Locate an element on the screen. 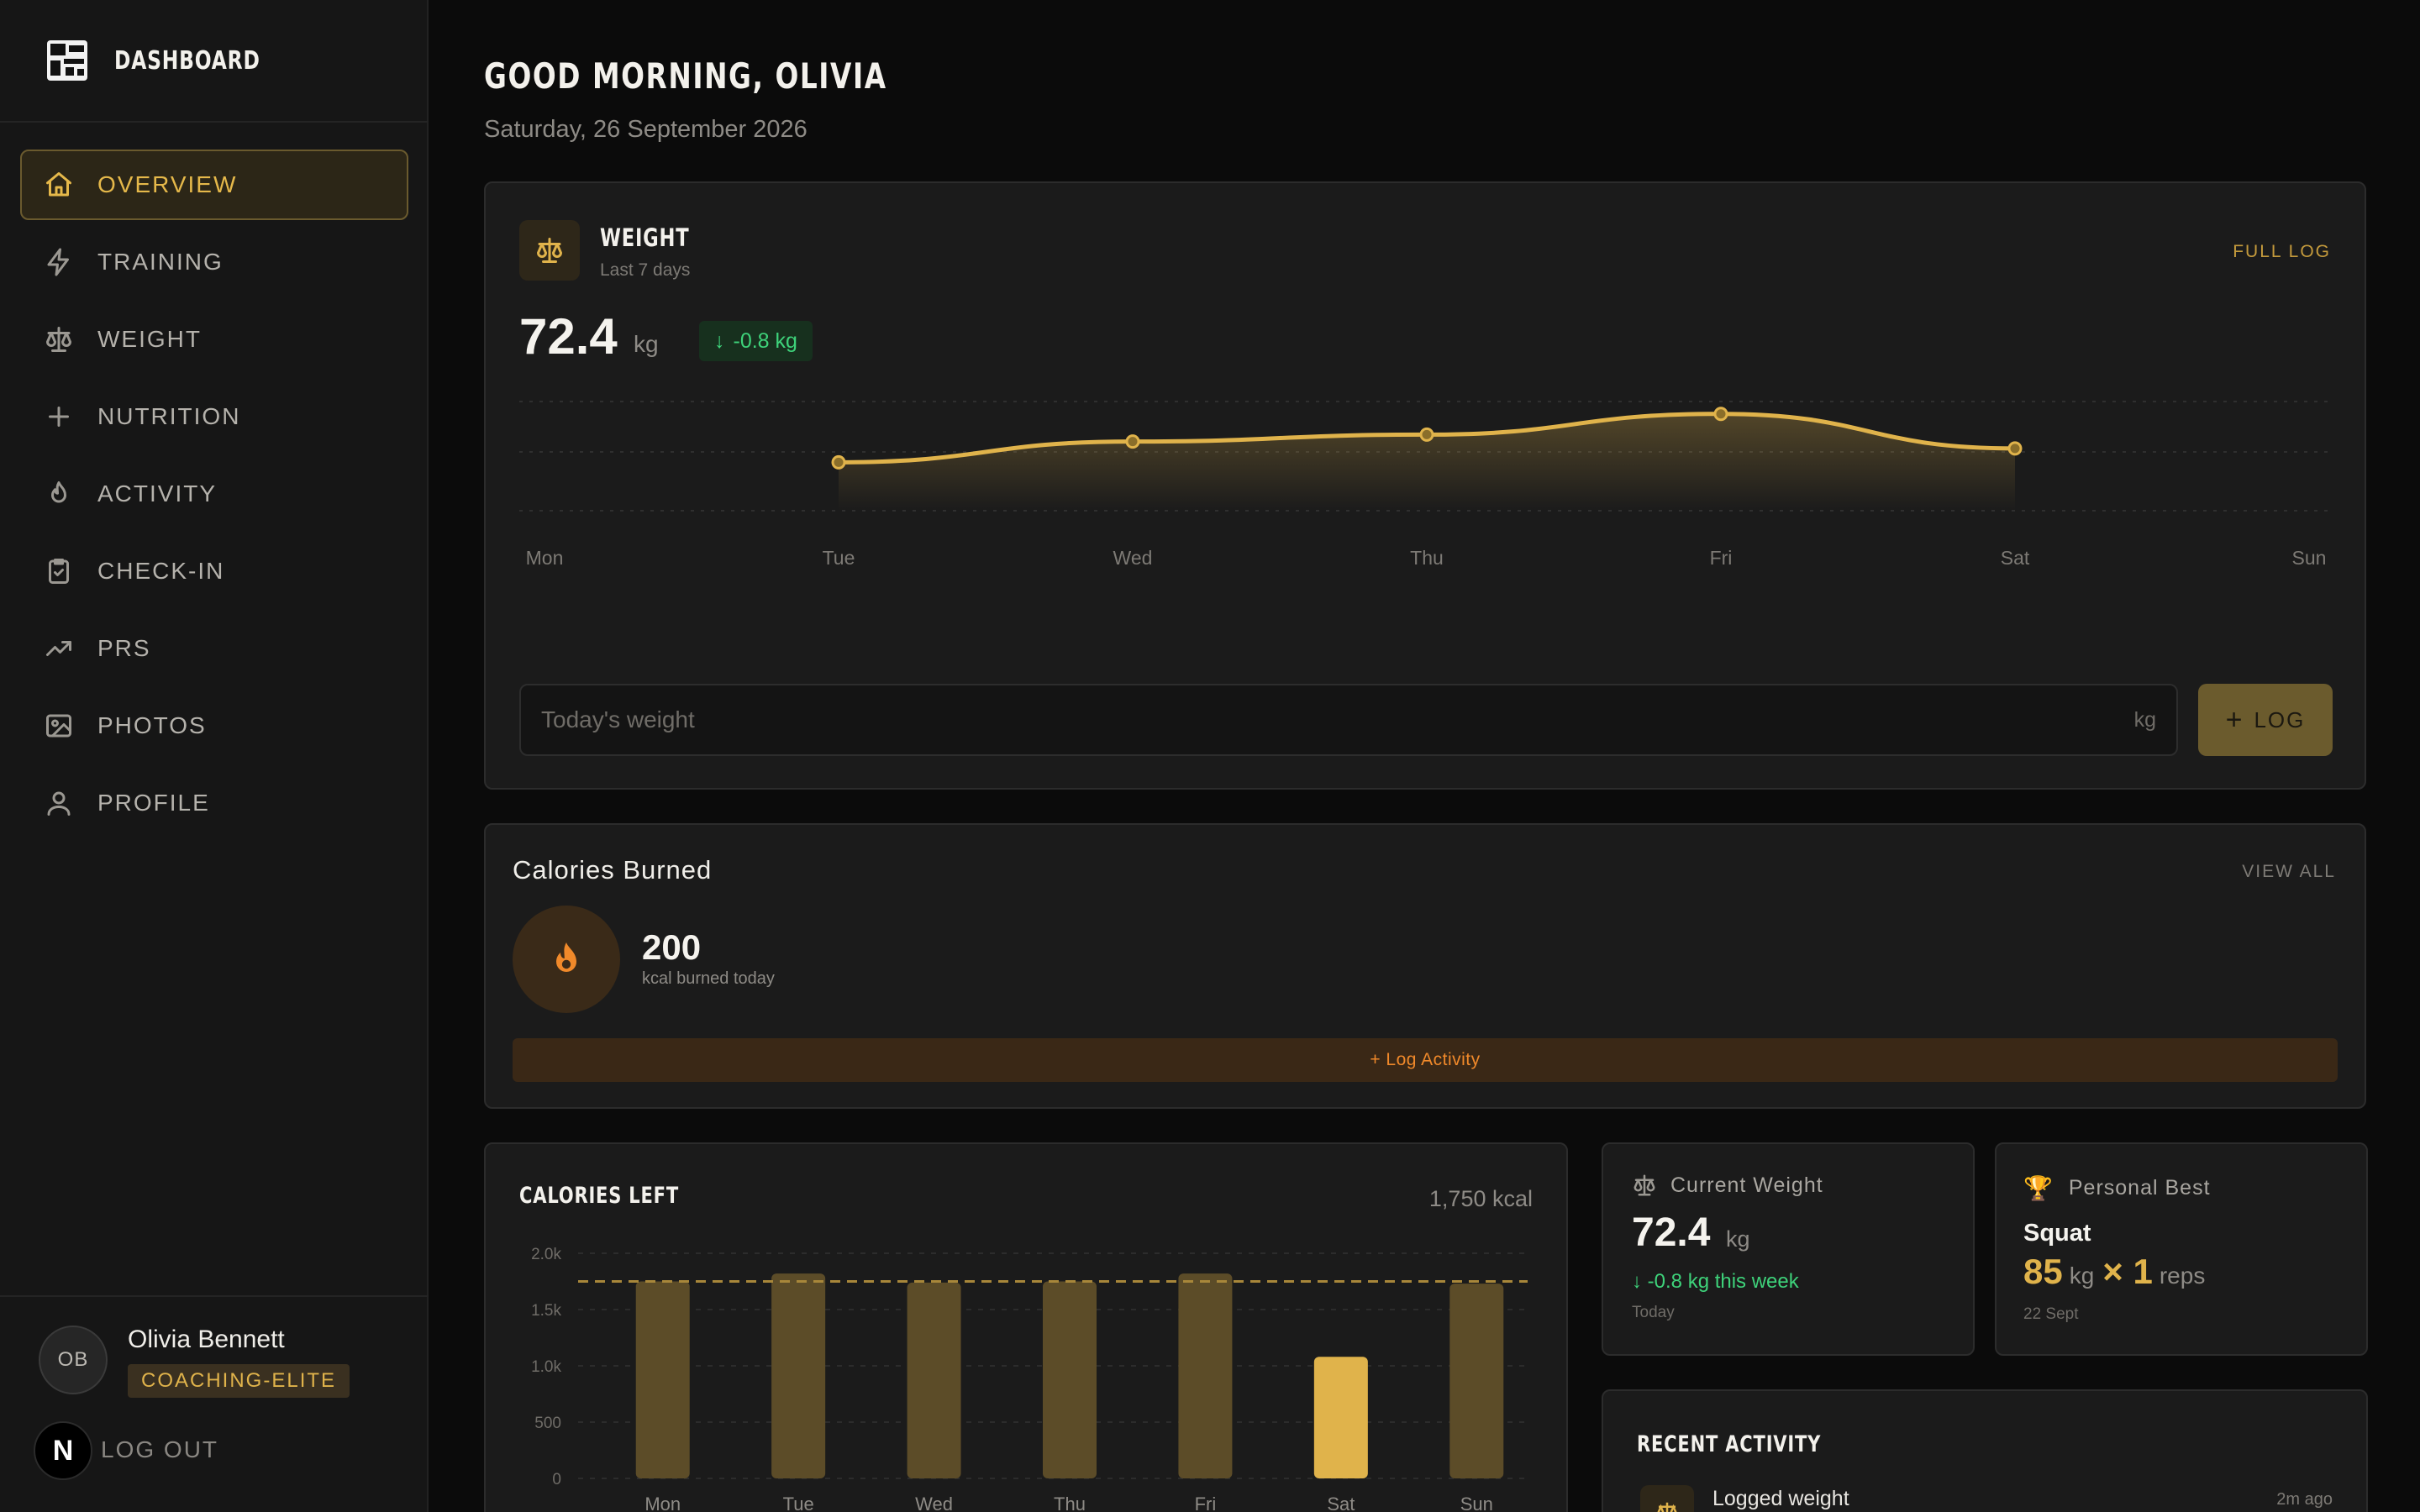  weight-unit: kg is located at coordinates (646, 344).